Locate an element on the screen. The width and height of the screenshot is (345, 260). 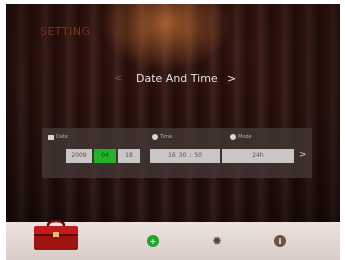
time-column-header: Time is located at coordinates (162, 137).